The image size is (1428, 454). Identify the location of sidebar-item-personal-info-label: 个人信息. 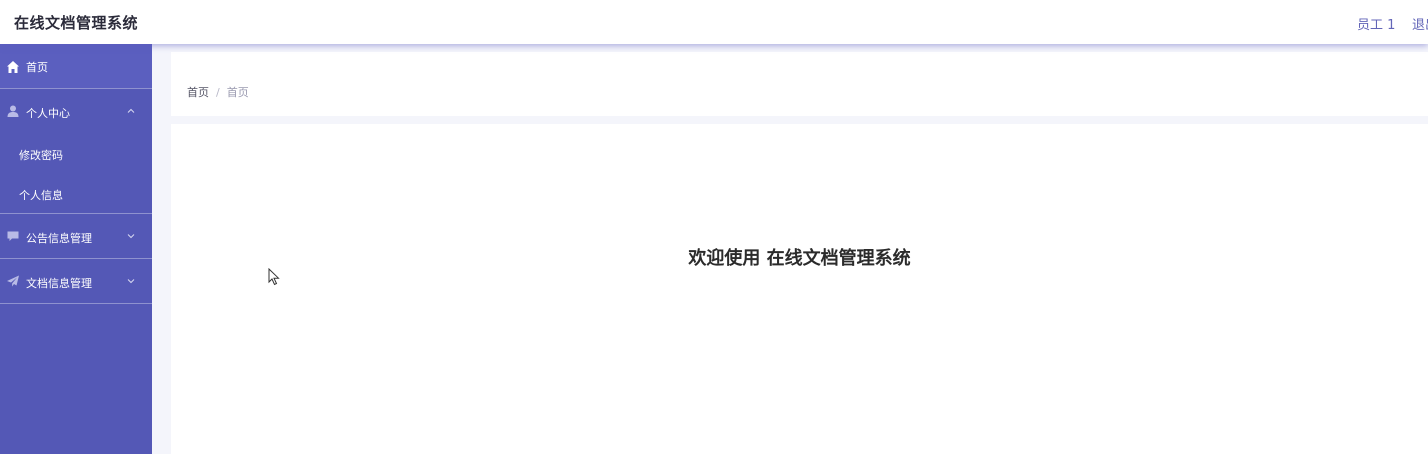
(41, 195).